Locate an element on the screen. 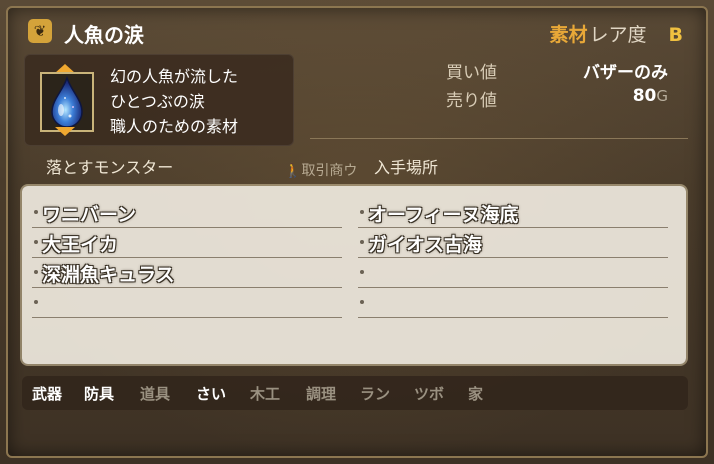 The height and width of the screenshot is (464, 714). category-weapon: 武器 is located at coordinates (47, 393).